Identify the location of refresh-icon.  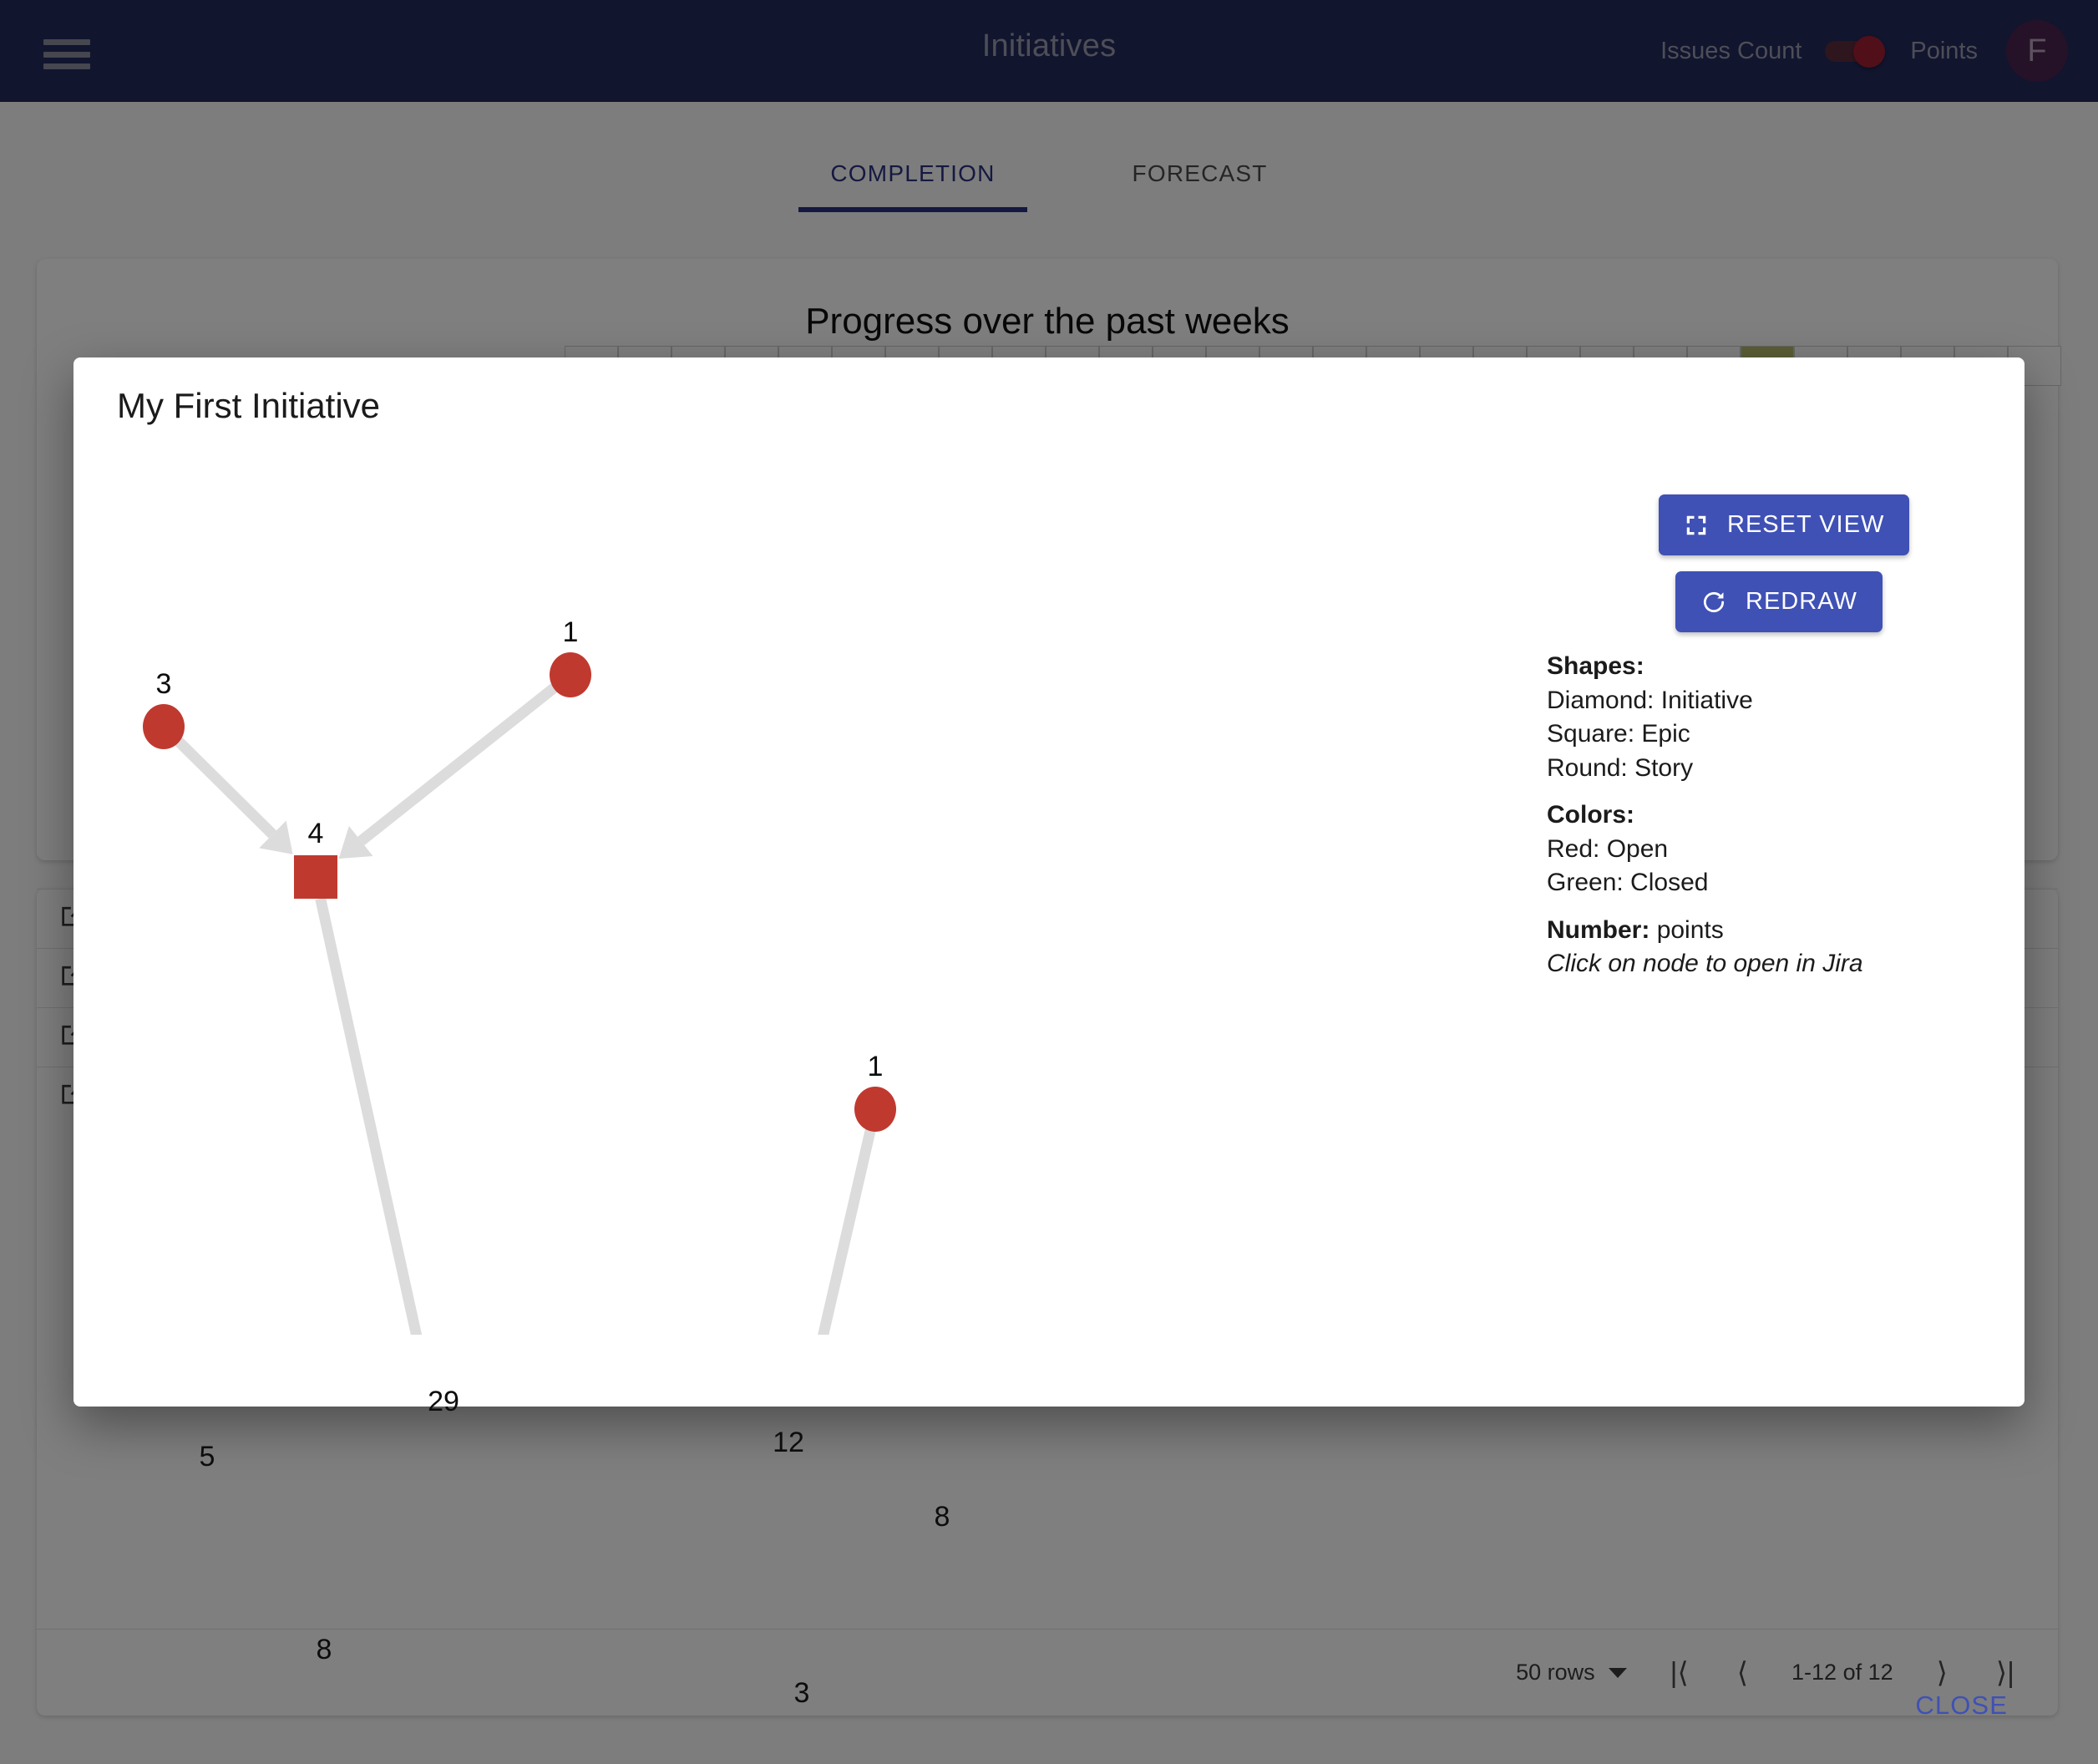
(1714, 601).